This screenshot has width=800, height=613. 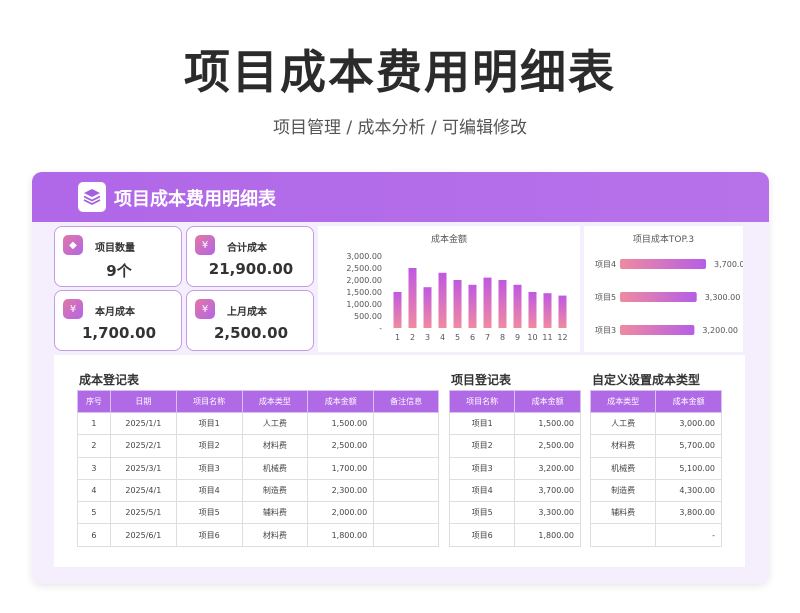 What do you see at coordinates (364, 268) in the screenshot?
I see `y-tick-label: 2,500.00` at bounding box center [364, 268].